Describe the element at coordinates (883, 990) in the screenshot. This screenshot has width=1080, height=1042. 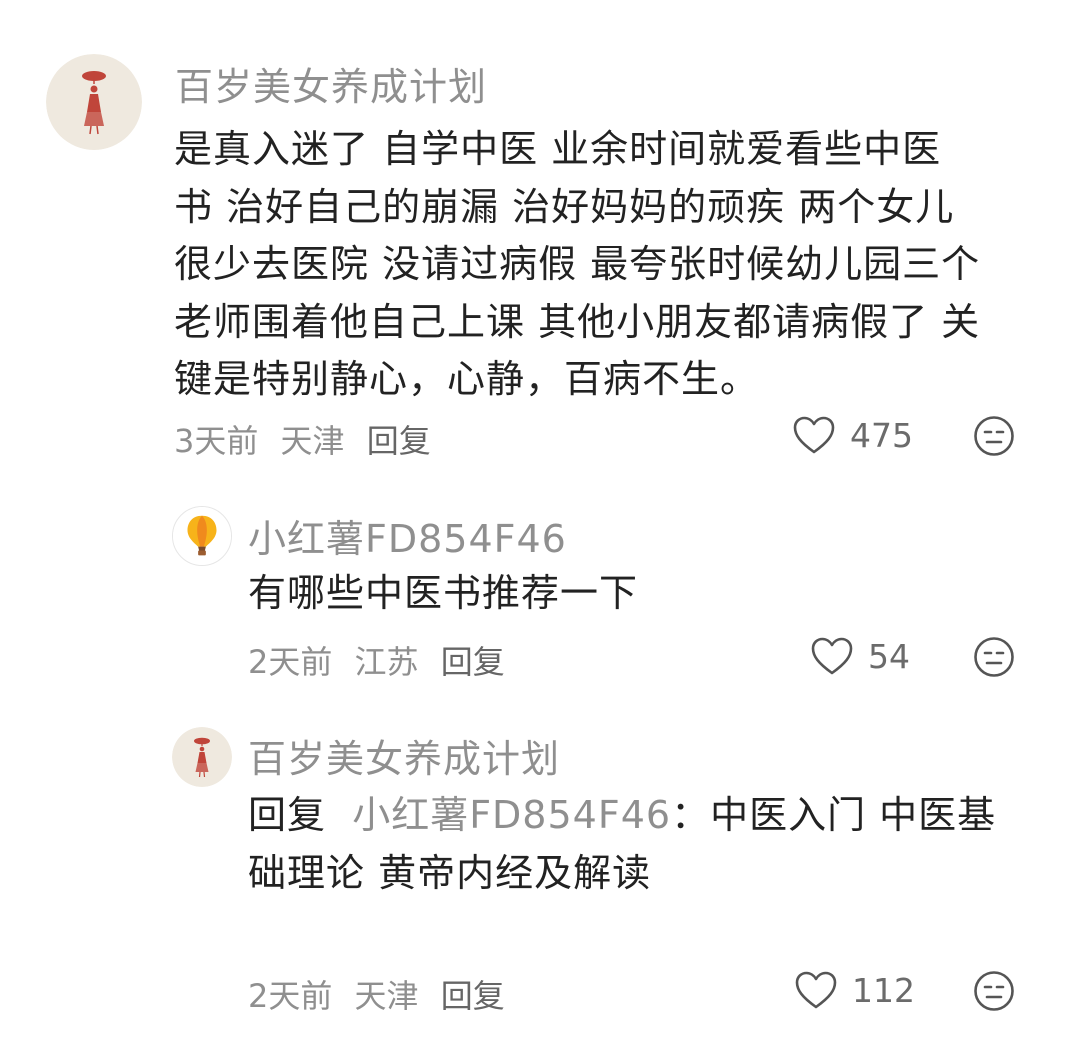
I see `like-count: 112` at that location.